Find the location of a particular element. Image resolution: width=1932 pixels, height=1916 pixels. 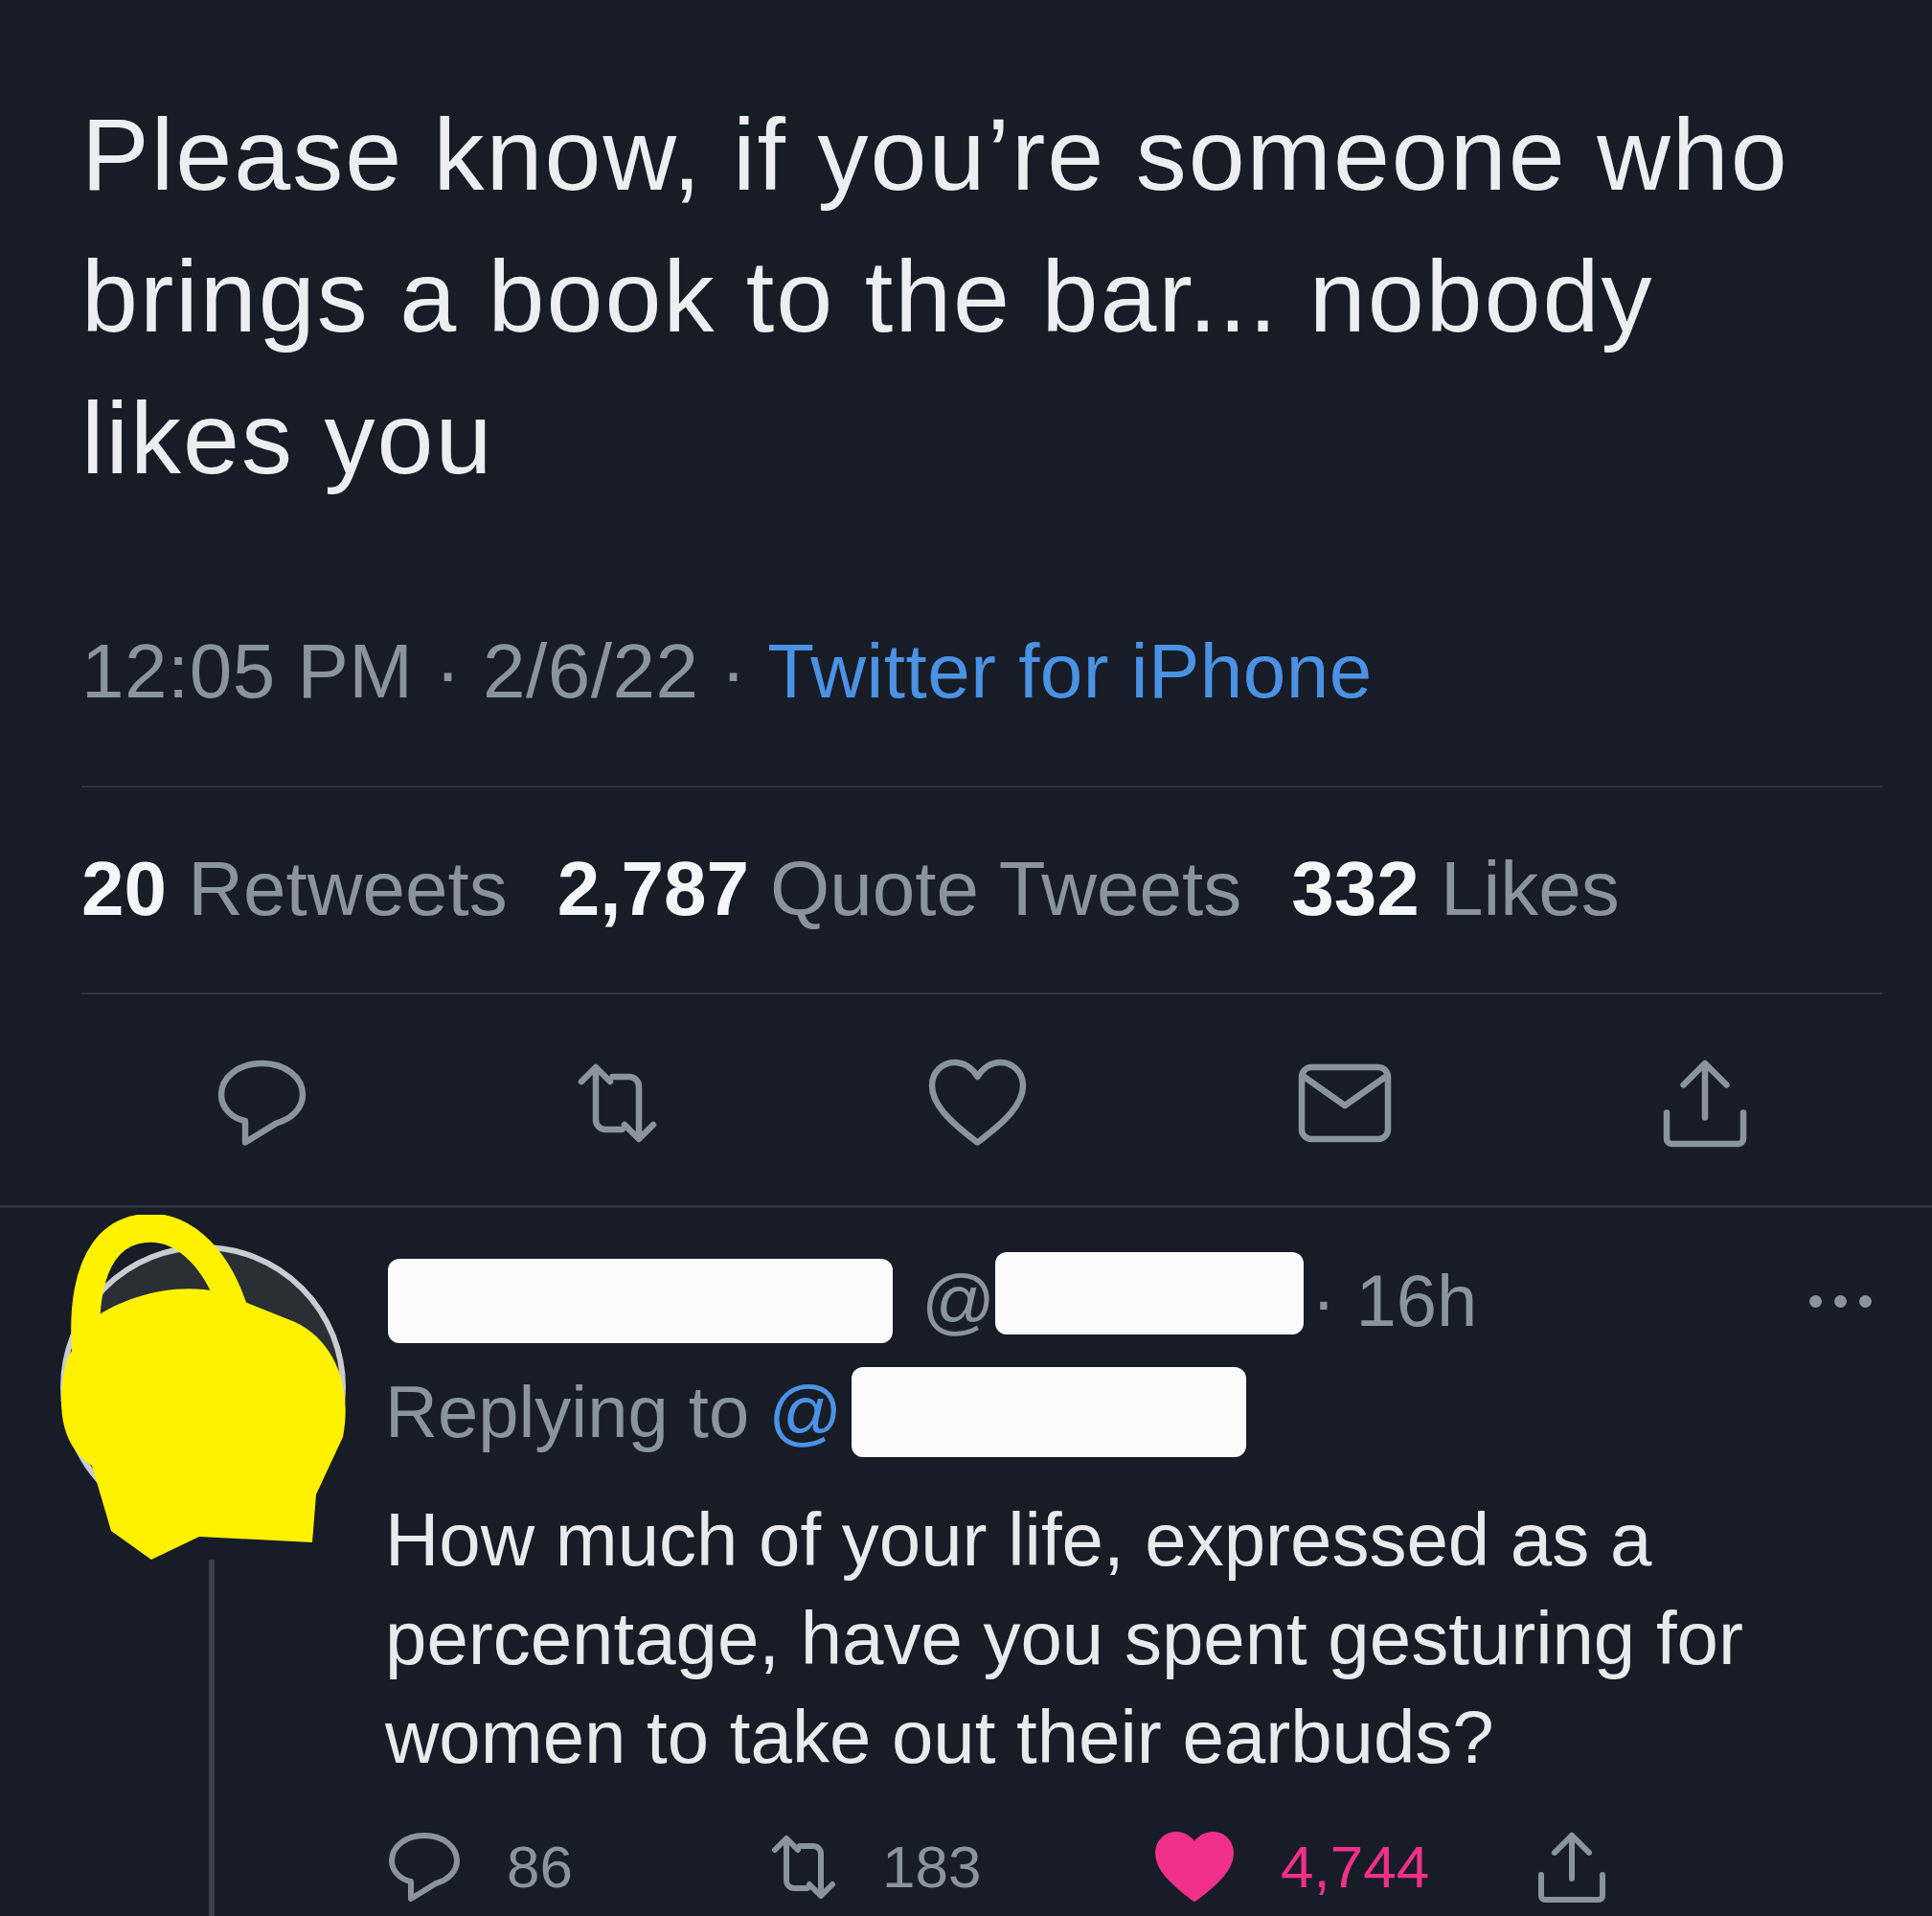

more-icon is located at coordinates (1840, 1301).